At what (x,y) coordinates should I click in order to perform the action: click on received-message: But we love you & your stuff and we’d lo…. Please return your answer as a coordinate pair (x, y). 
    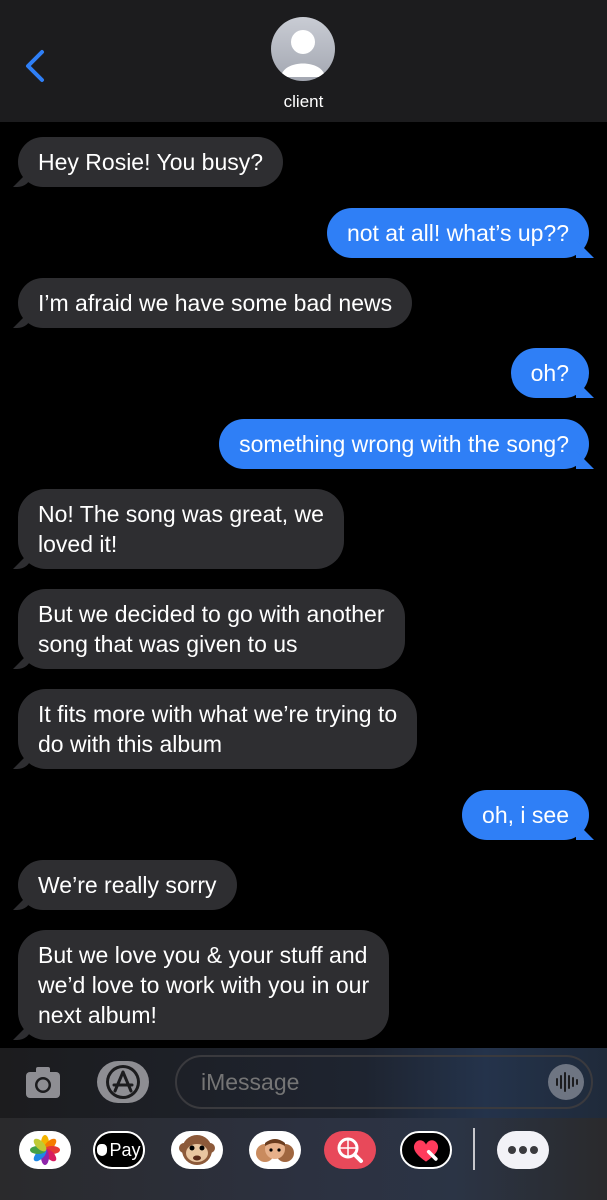
    Looking at the image, I should click on (204, 985).